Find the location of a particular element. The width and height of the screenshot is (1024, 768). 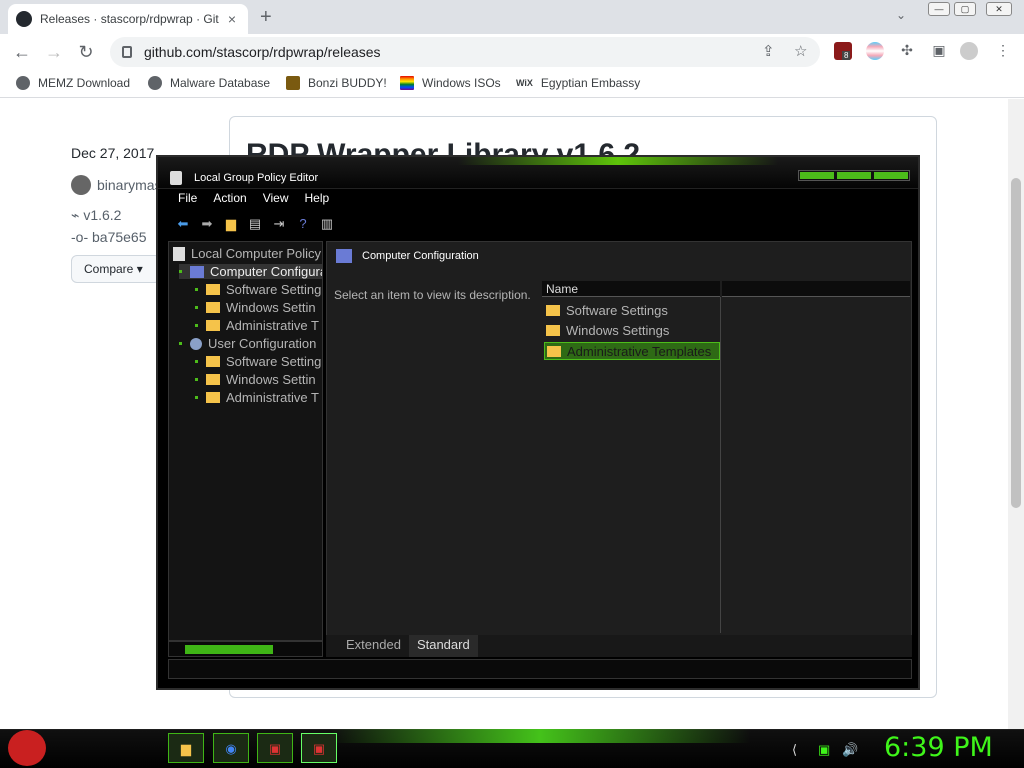

gpe-titlebar: Local Group Policy Editor is located at coordinates (538, 173).